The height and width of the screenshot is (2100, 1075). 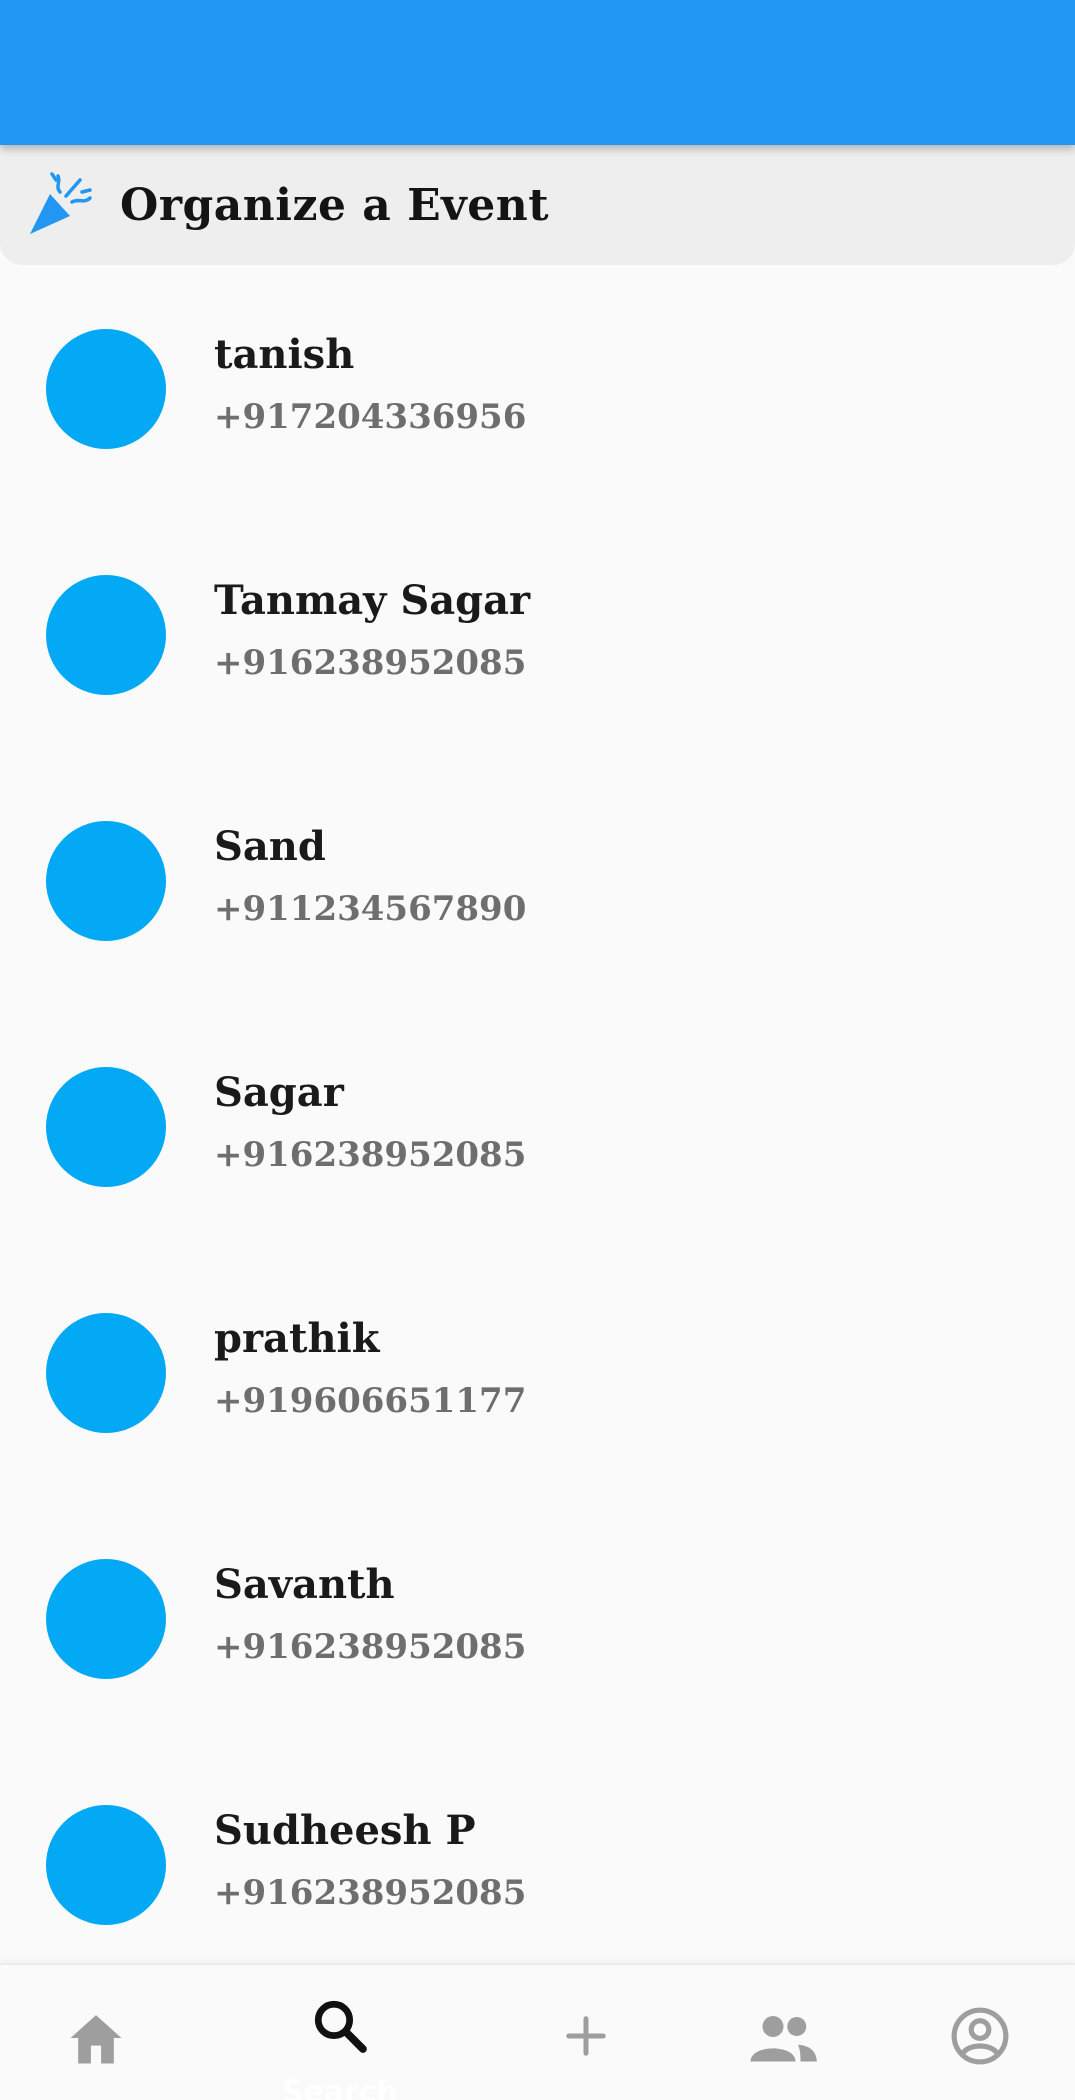 What do you see at coordinates (284, 354) in the screenshot?
I see `contact-name: tanish` at bounding box center [284, 354].